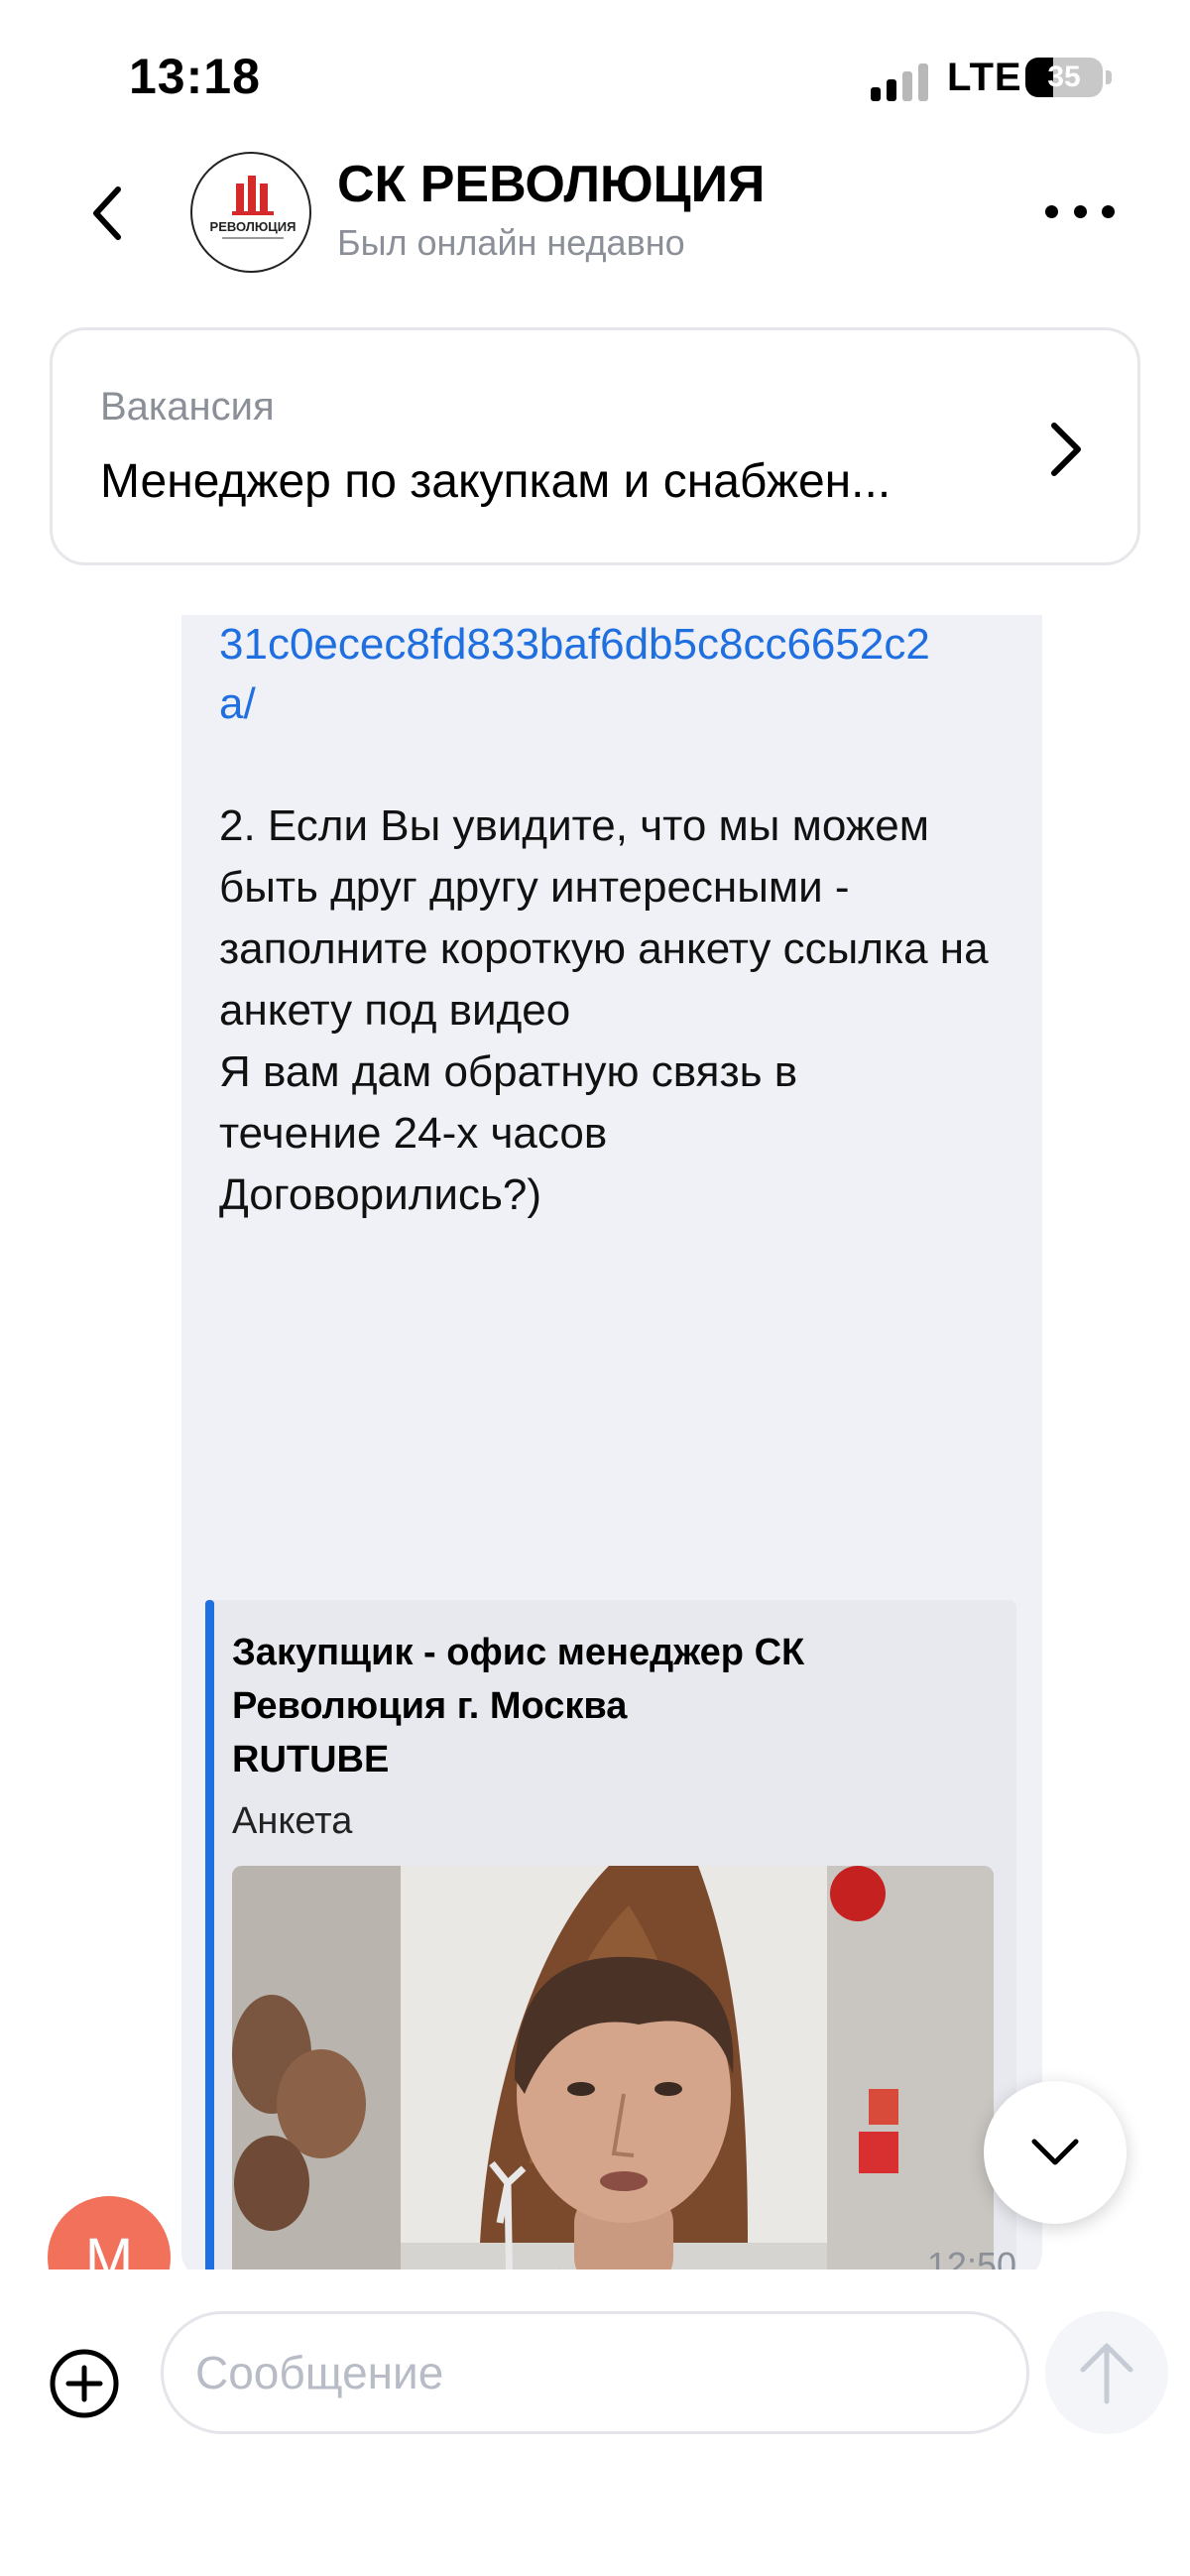 This screenshot has height=2576, width=1190. What do you see at coordinates (187, 407) in the screenshot?
I see `vacancy-label: Вакансия` at bounding box center [187, 407].